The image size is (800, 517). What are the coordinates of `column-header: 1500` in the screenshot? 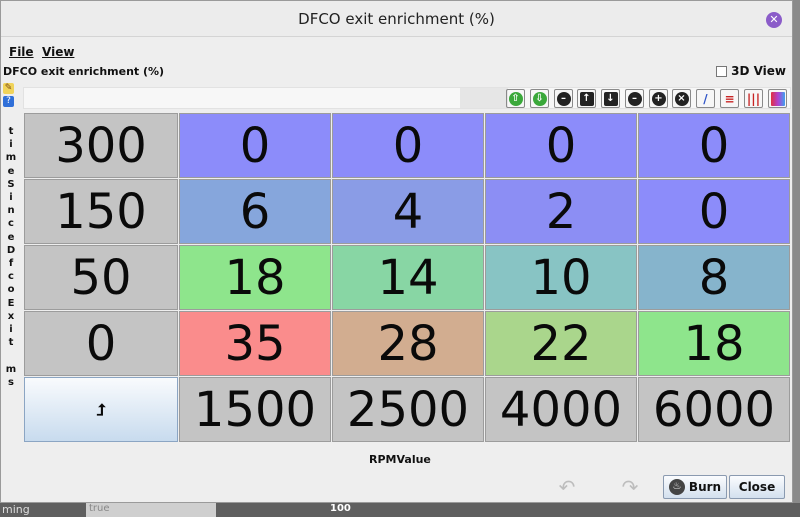 It's located at (255, 409).